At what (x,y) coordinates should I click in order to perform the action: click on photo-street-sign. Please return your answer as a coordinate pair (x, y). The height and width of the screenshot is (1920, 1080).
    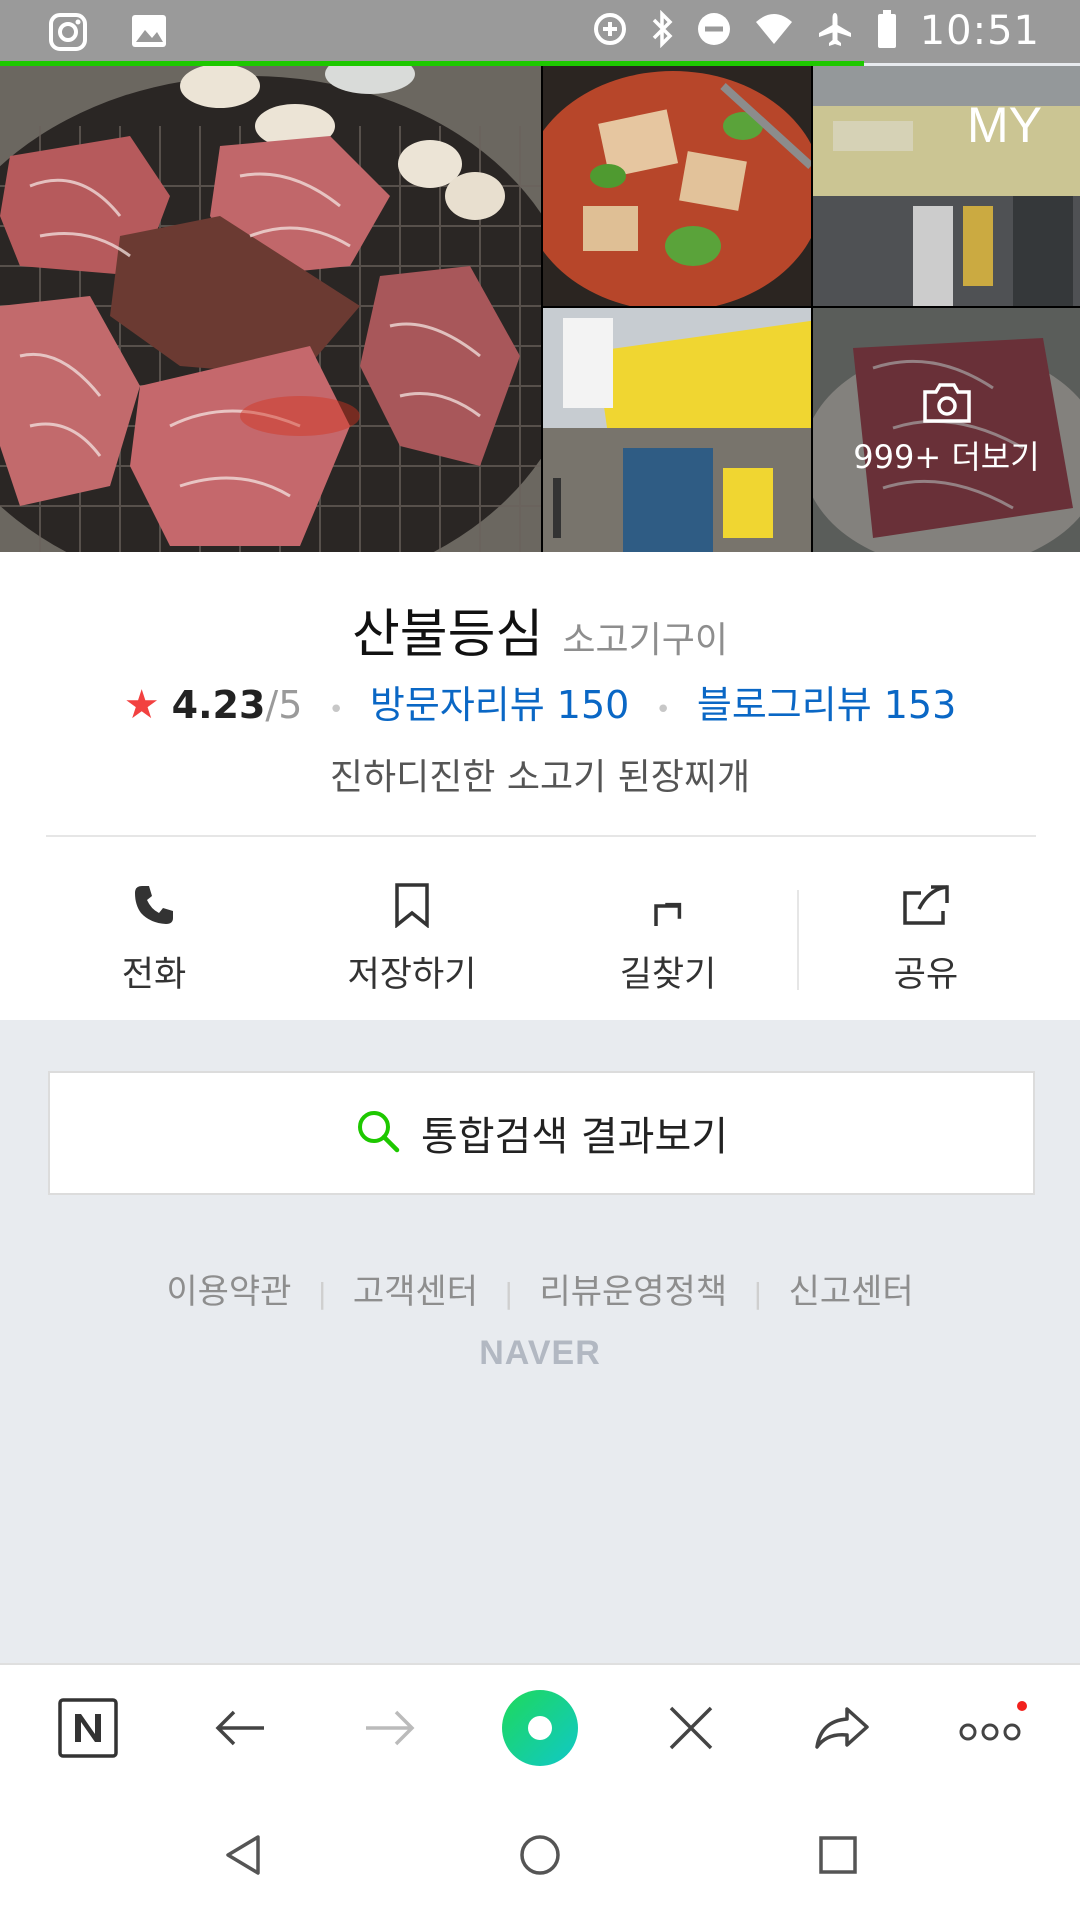
    Looking at the image, I should click on (677, 430).